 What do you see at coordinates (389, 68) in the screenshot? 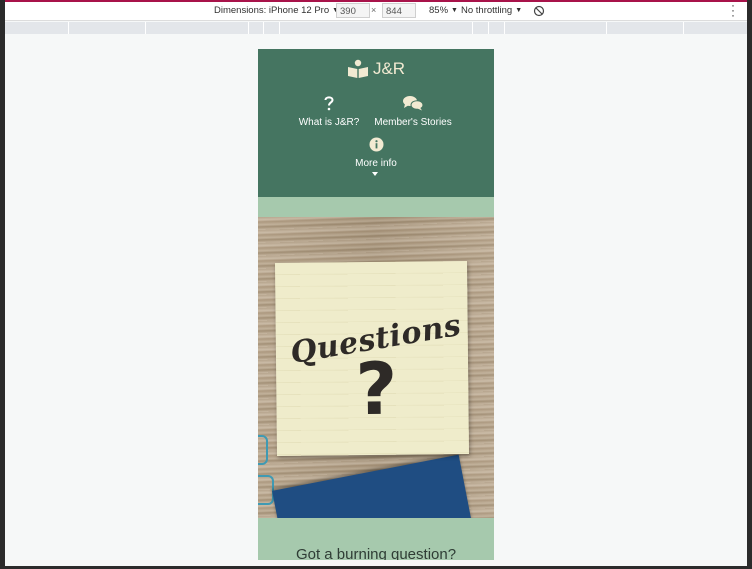
I see `logo-text: J&R` at bounding box center [389, 68].